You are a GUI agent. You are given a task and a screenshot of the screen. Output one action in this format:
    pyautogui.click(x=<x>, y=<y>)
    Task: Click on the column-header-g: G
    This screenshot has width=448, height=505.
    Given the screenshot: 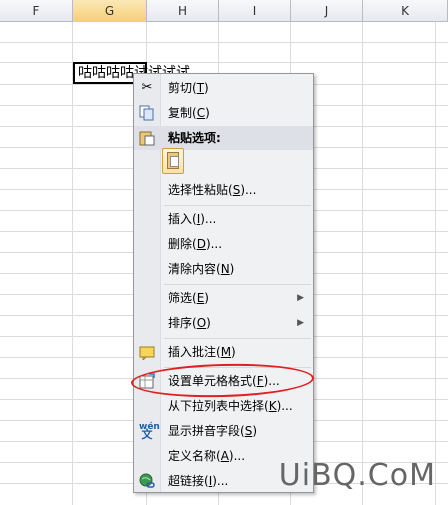 What is the action you would take?
    pyautogui.click(x=110, y=11)
    